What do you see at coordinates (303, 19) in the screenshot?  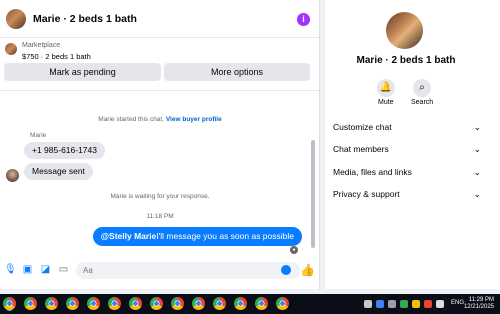 I see `info-icon: i` at bounding box center [303, 19].